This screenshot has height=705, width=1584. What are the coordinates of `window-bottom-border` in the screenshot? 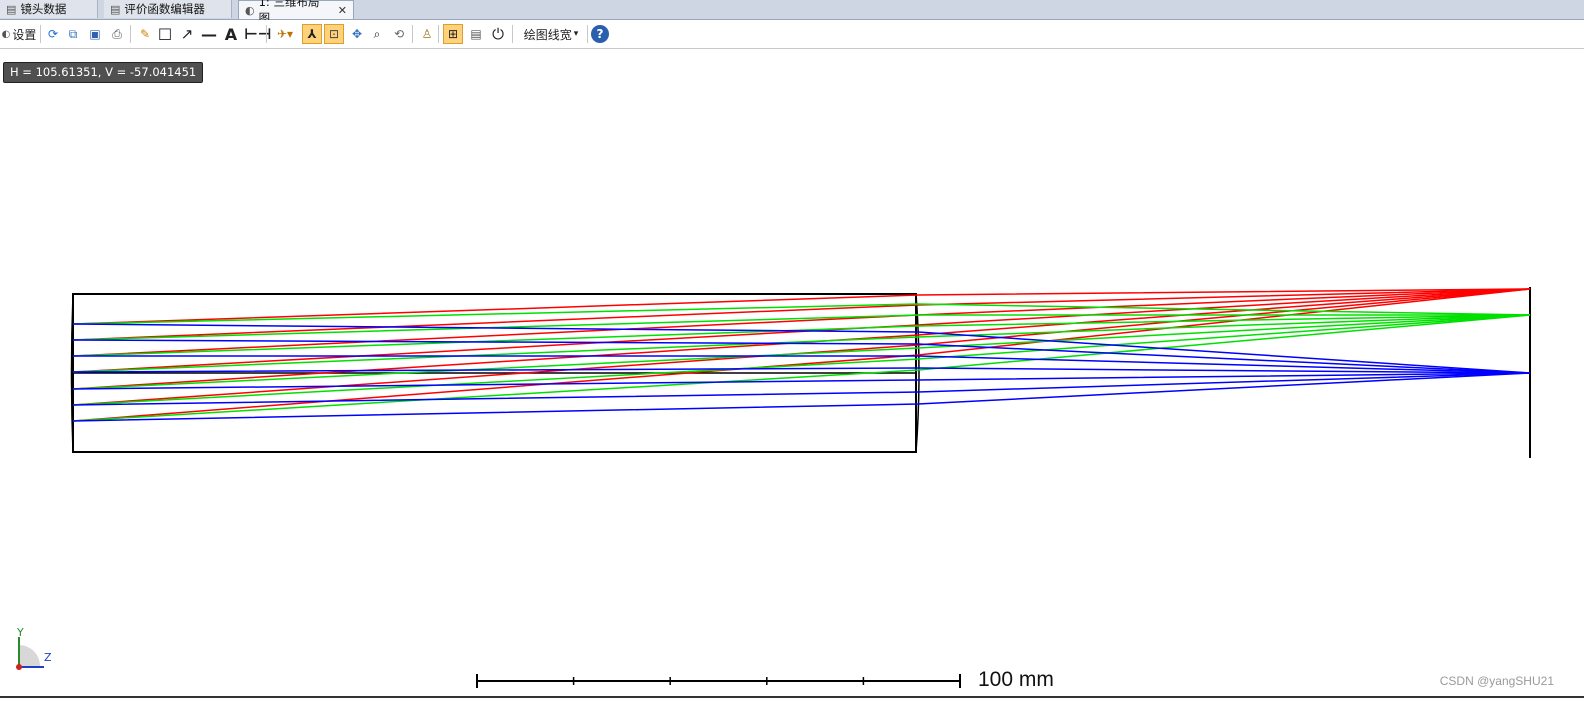 It's located at (792, 697).